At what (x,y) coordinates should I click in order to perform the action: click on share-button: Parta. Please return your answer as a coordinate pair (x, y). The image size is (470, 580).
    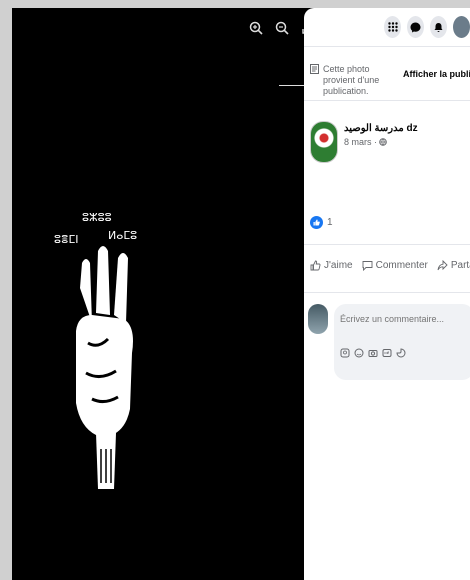
    Looking at the image, I should click on (453, 265).